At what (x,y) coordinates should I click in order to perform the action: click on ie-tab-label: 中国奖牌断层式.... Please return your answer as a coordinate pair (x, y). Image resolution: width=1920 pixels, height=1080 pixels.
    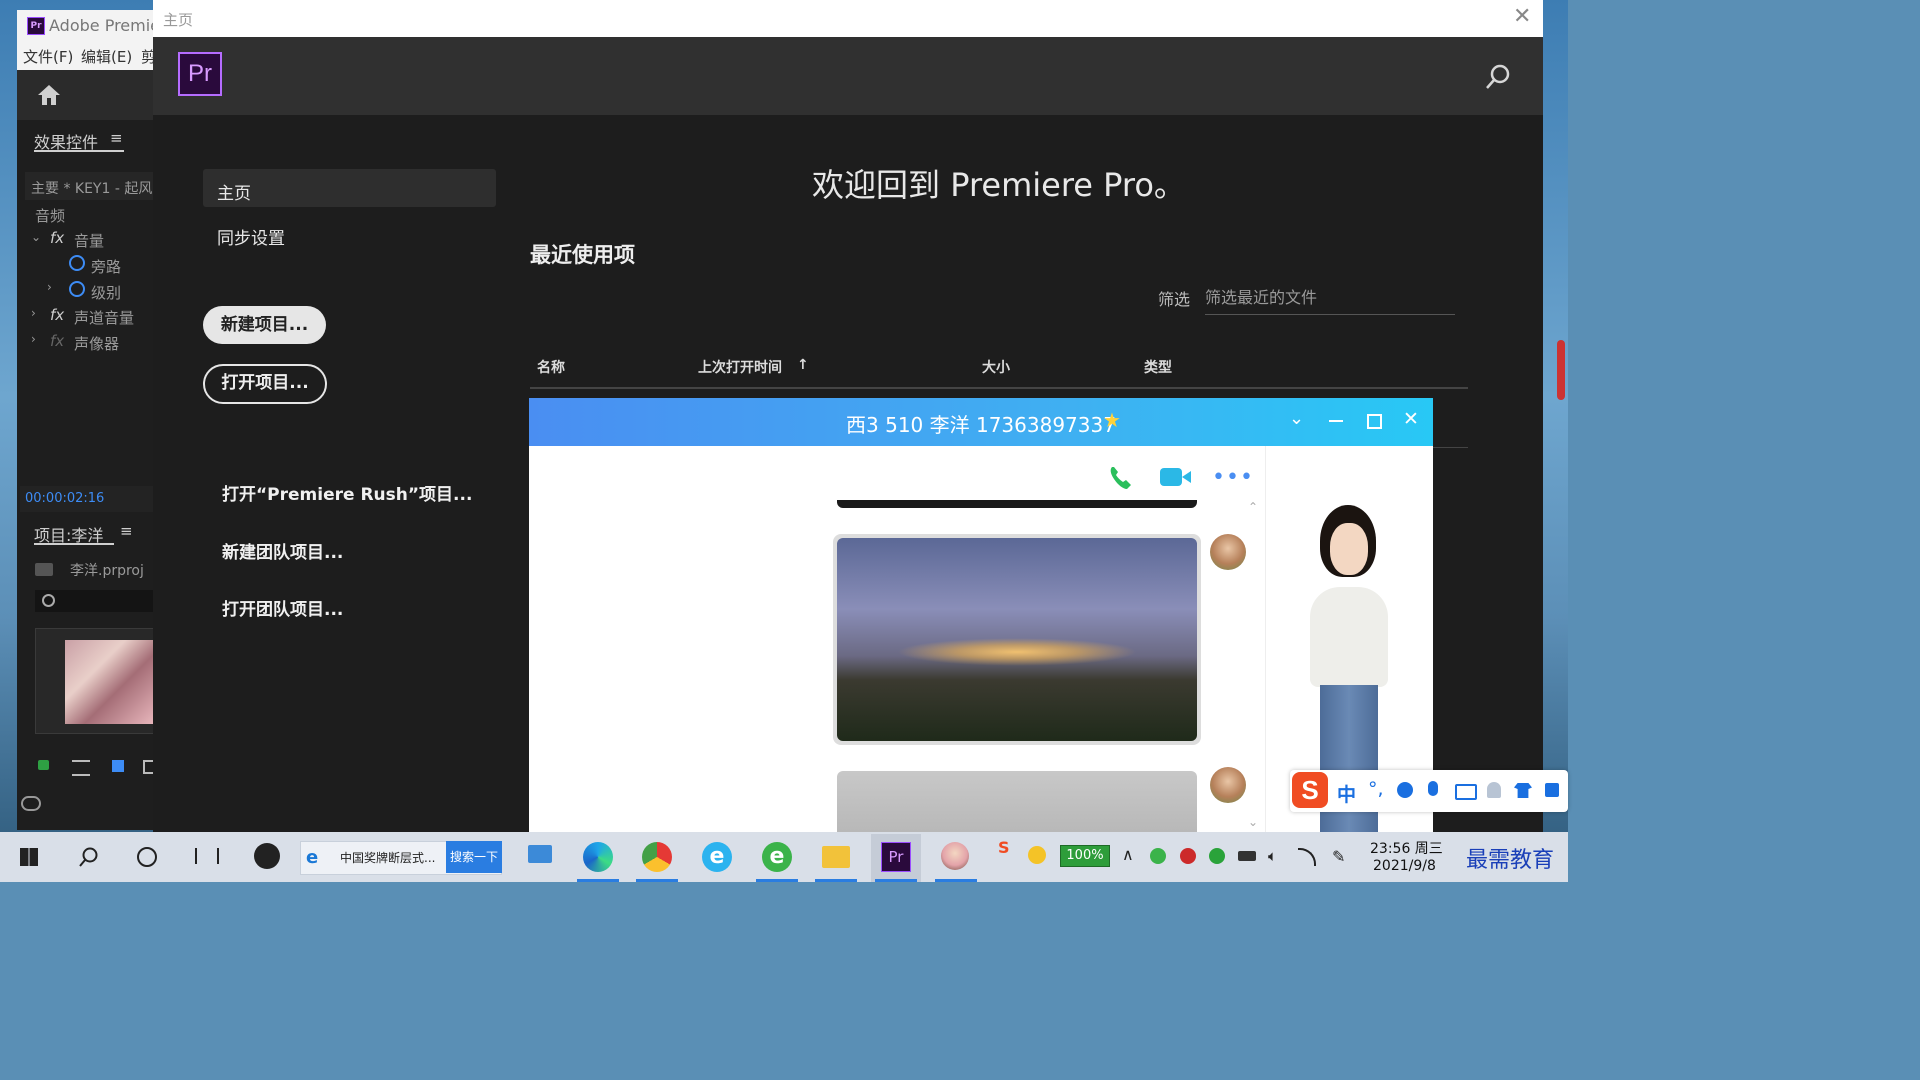
    Looking at the image, I should click on (387, 857).